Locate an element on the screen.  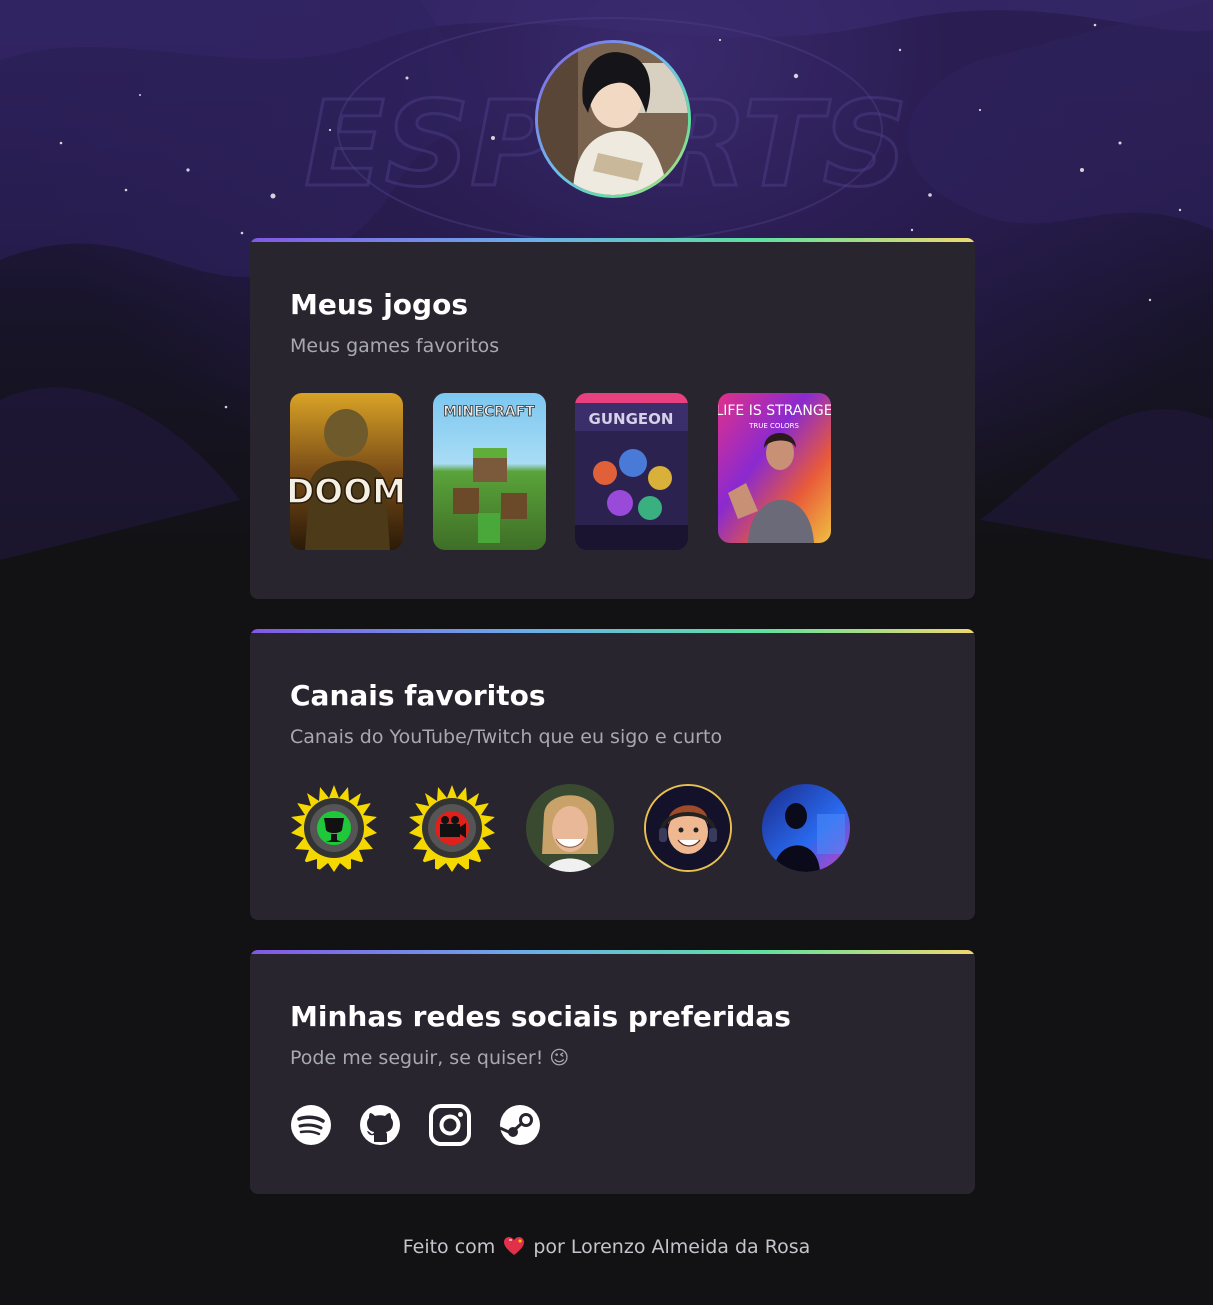
lis-cover-text: LIFE IS STRANGE is located at coordinates (774, 411).